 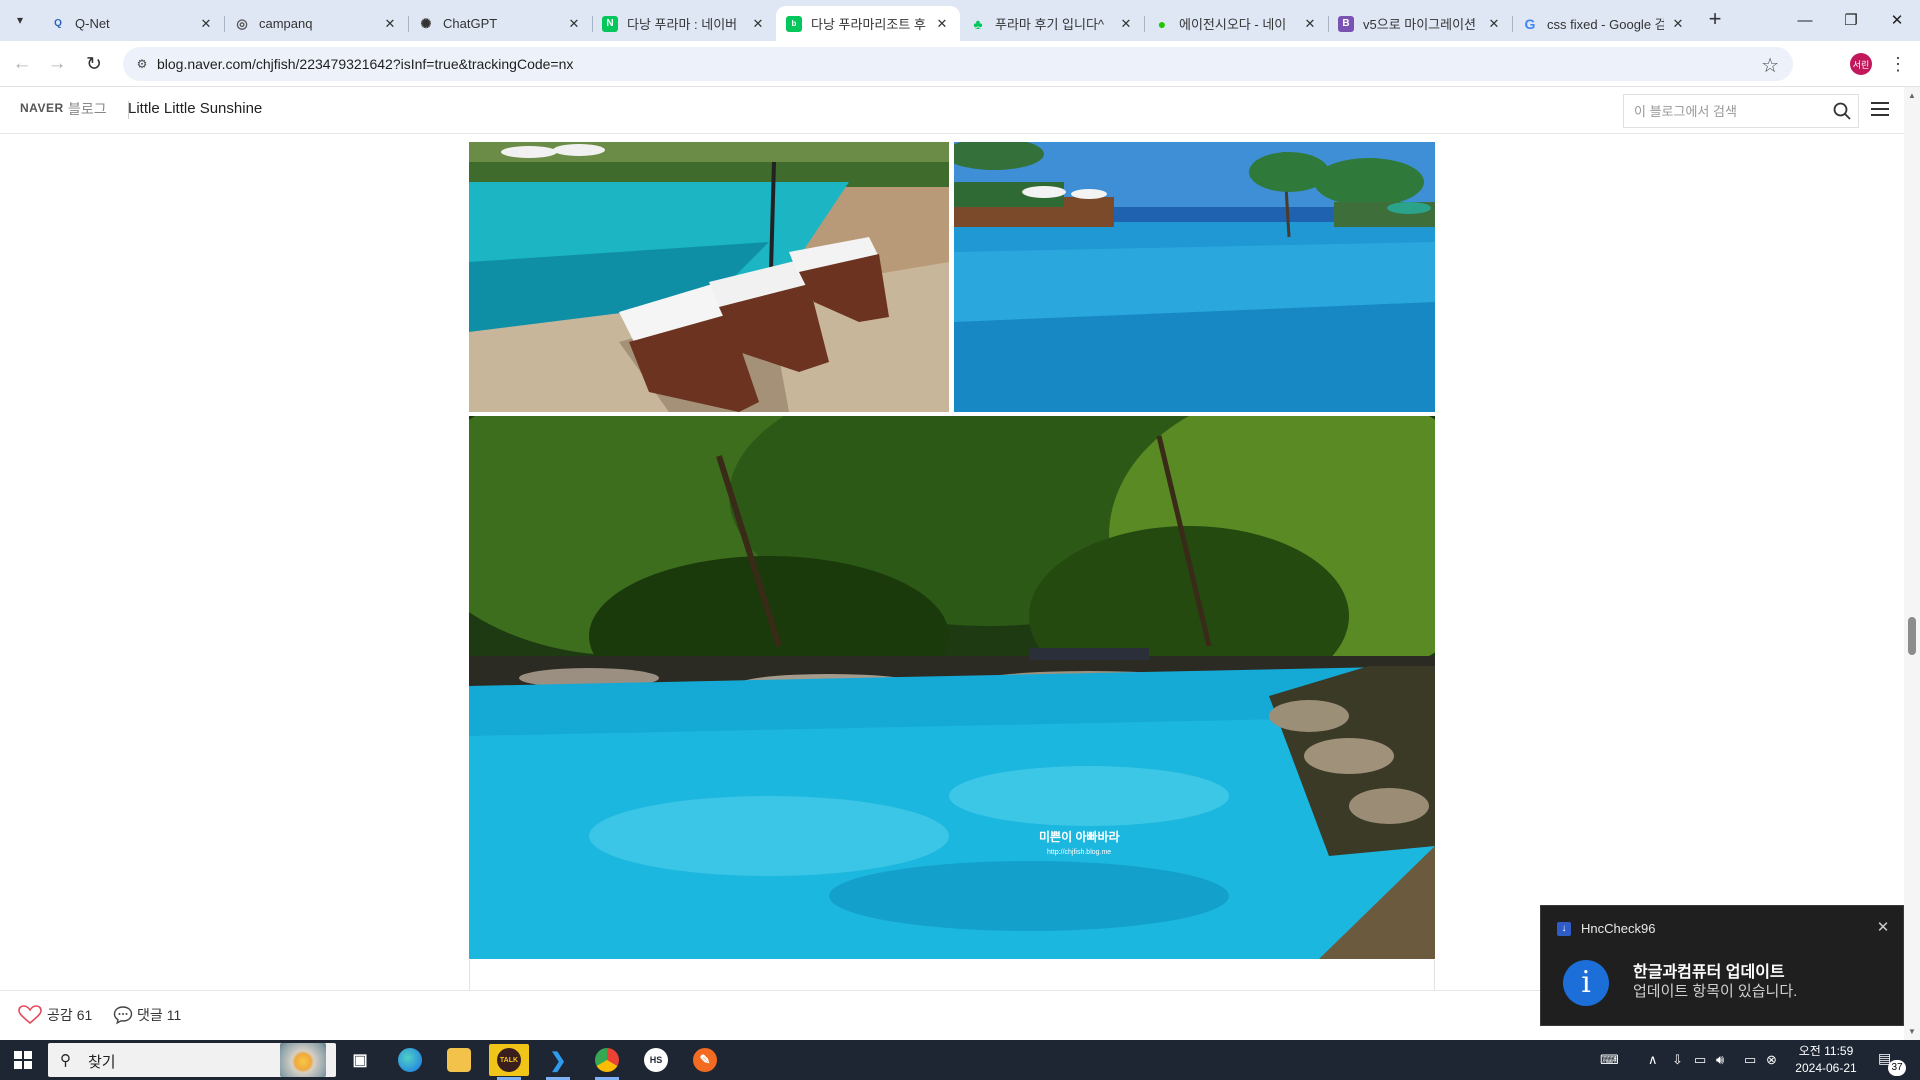 I want to click on tab-naver-search: N 다낭 푸라마 : 네이버 ✕, so click(x=684, y=23).